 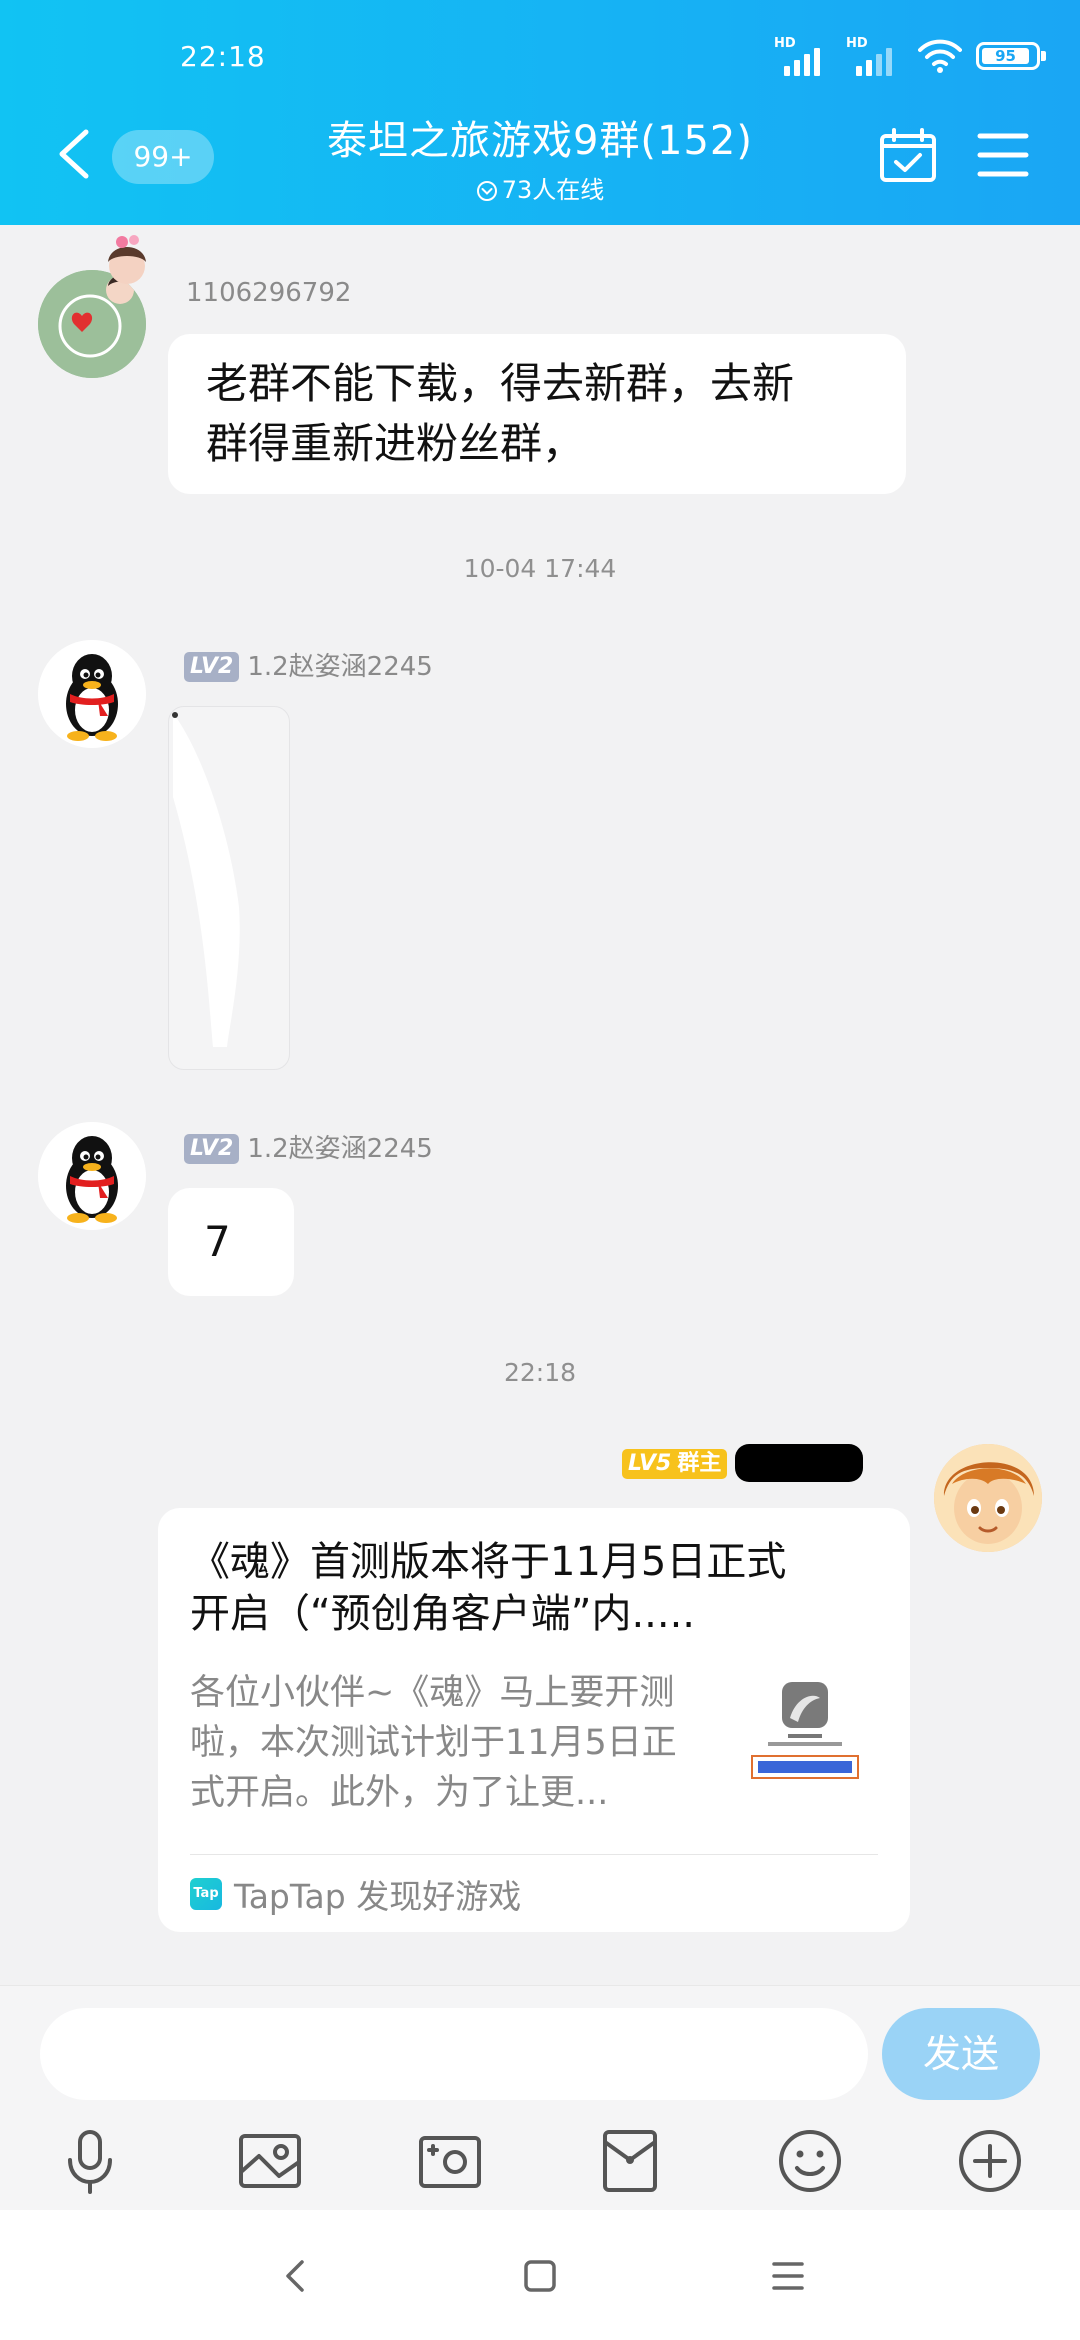 I want to click on chat-header: 22:18 HD HD 95 99+ 泰坦之旅游戏9群(152) 73人在线, so click(x=540, y=112).